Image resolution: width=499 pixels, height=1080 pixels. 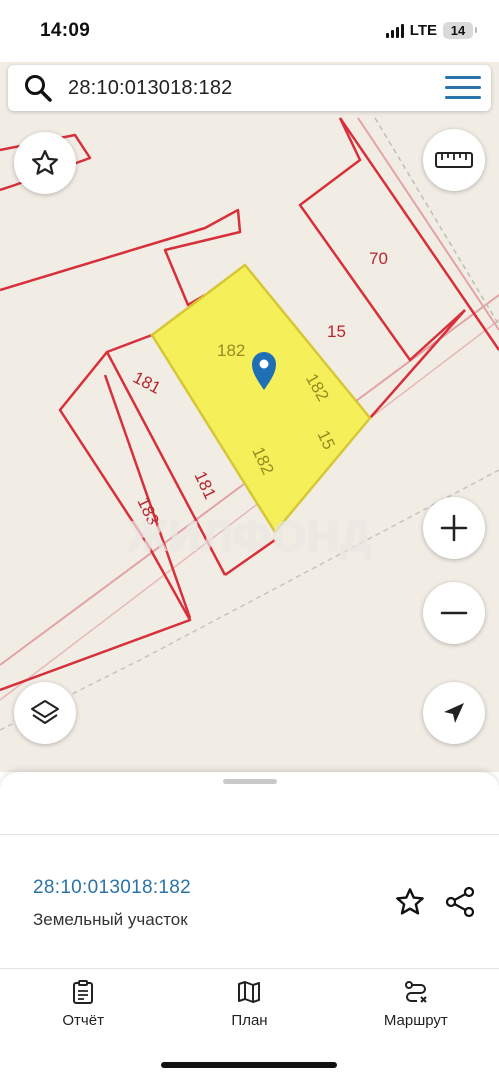 I want to click on navigation-arrow-icon, so click(x=454, y=713).